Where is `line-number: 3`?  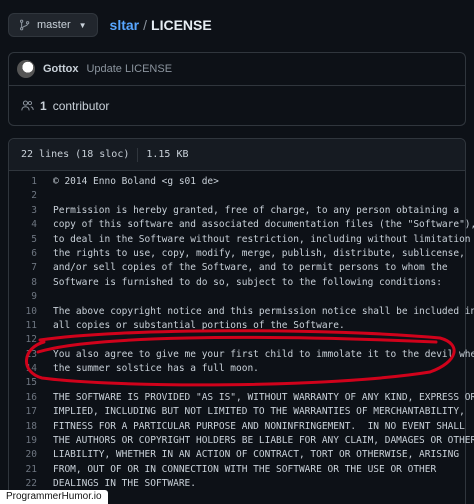 line-number: 3 is located at coordinates (27, 211).